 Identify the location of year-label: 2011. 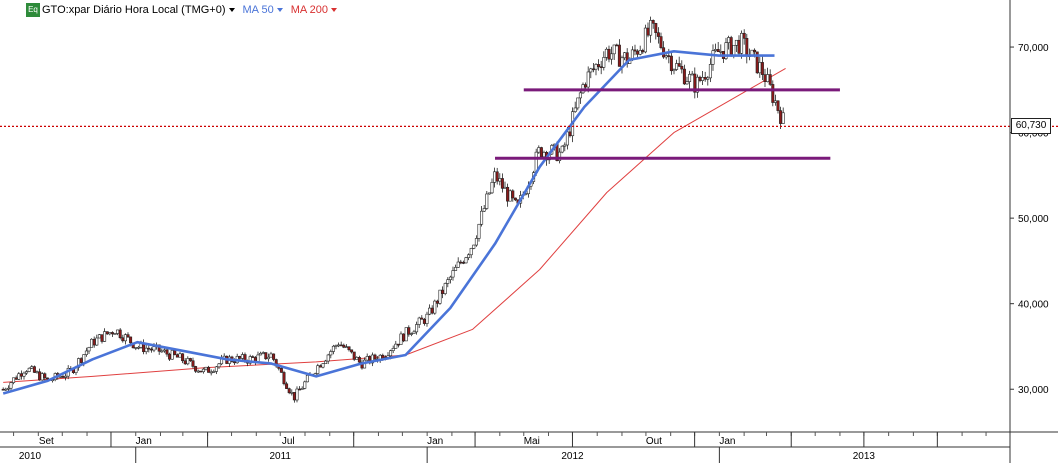
(280, 456).